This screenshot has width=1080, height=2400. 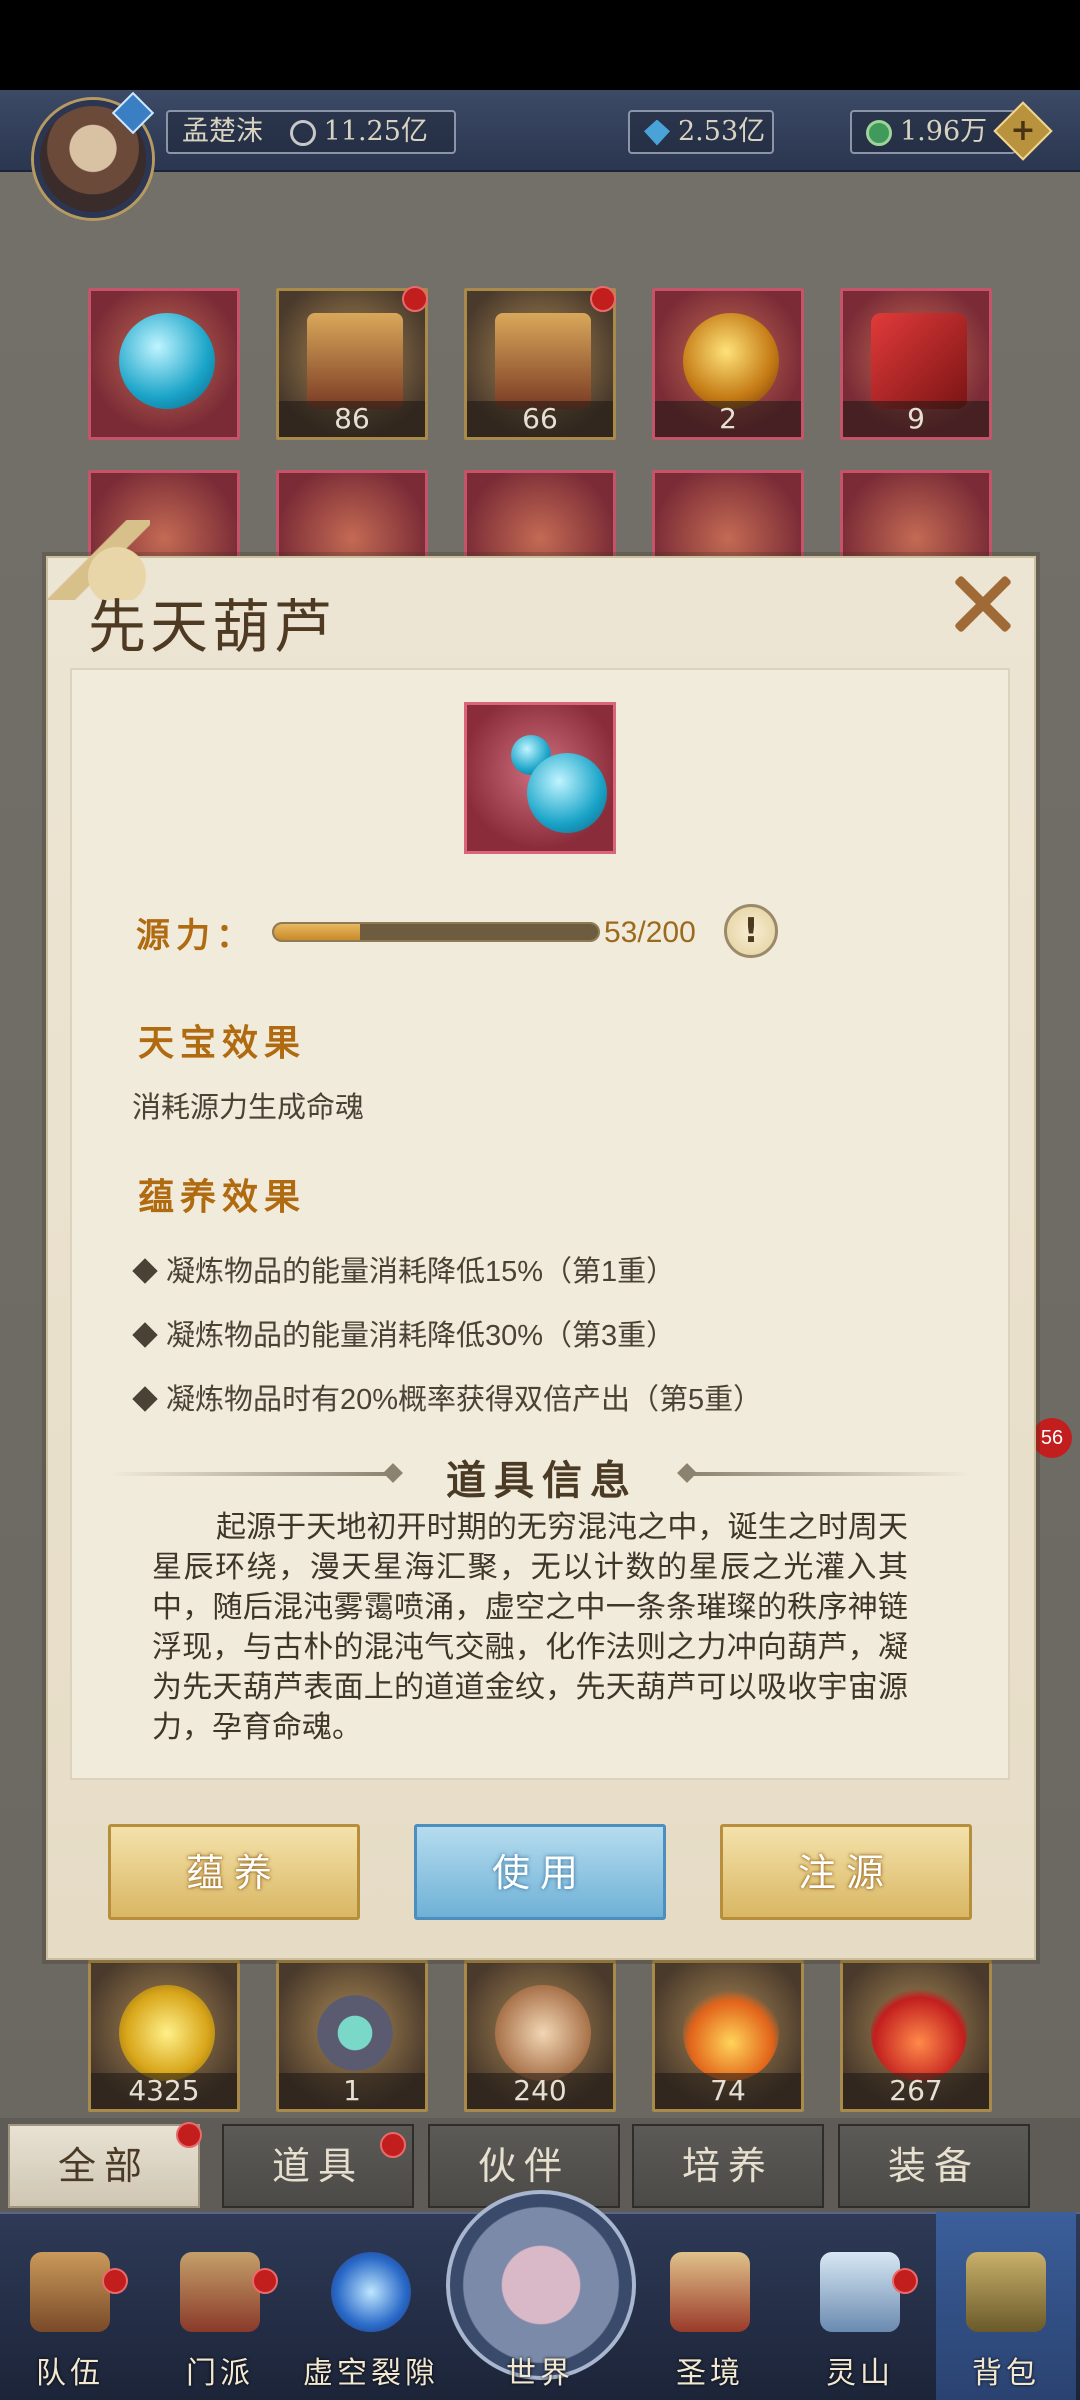 What do you see at coordinates (860, 2373) in the screenshot?
I see `nav-label: 灵山` at bounding box center [860, 2373].